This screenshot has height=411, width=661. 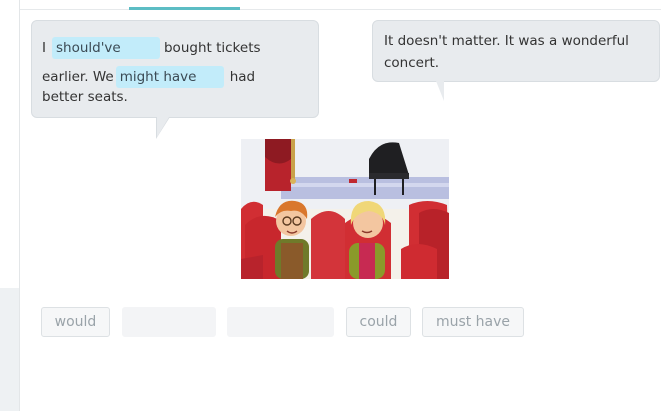 What do you see at coordinates (340, 5) in the screenshot?
I see `tab-strip` at bounding box center [340, 5].